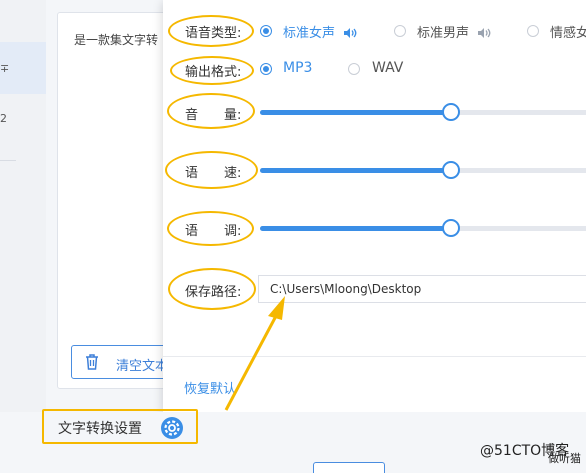 This screenshot has height=473, width=586. I want to click on annotation-arrow, so click(254, 353).